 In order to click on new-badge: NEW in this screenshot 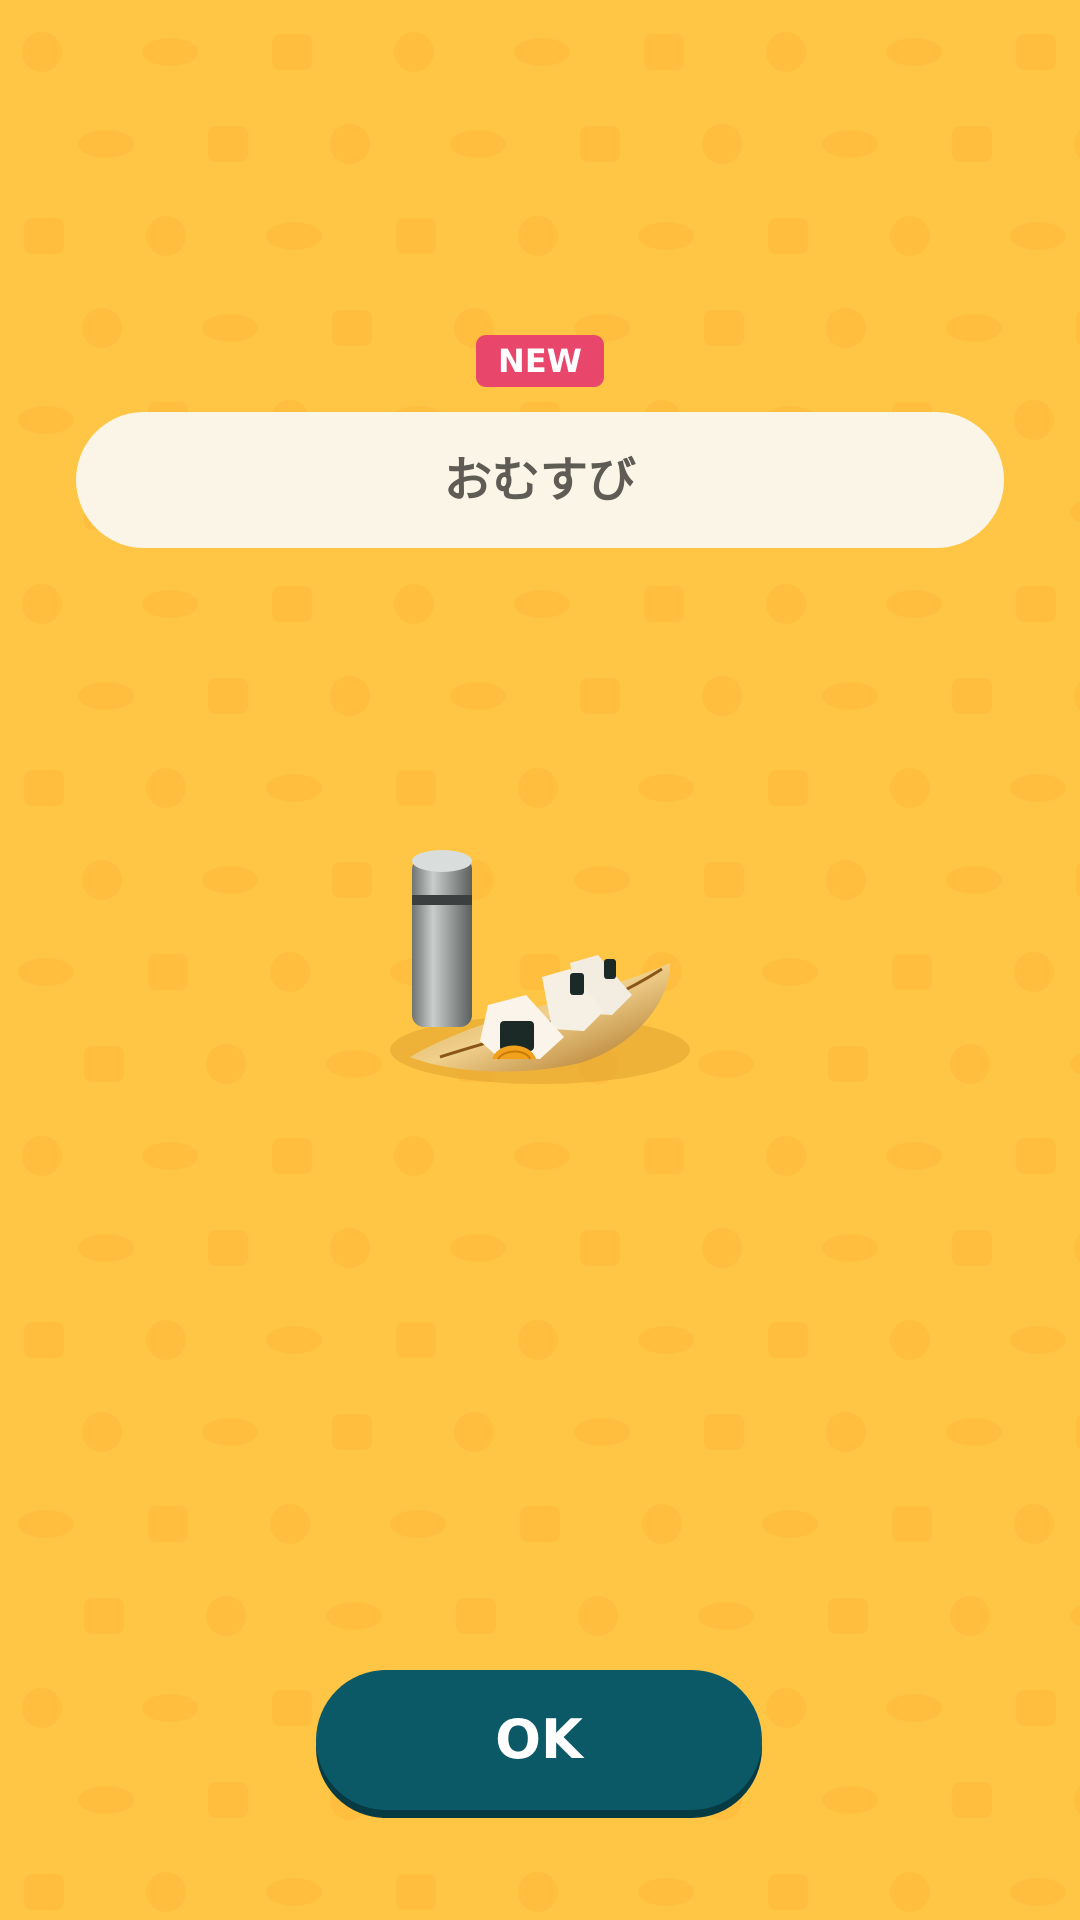, I will do `click(540, 361)`.